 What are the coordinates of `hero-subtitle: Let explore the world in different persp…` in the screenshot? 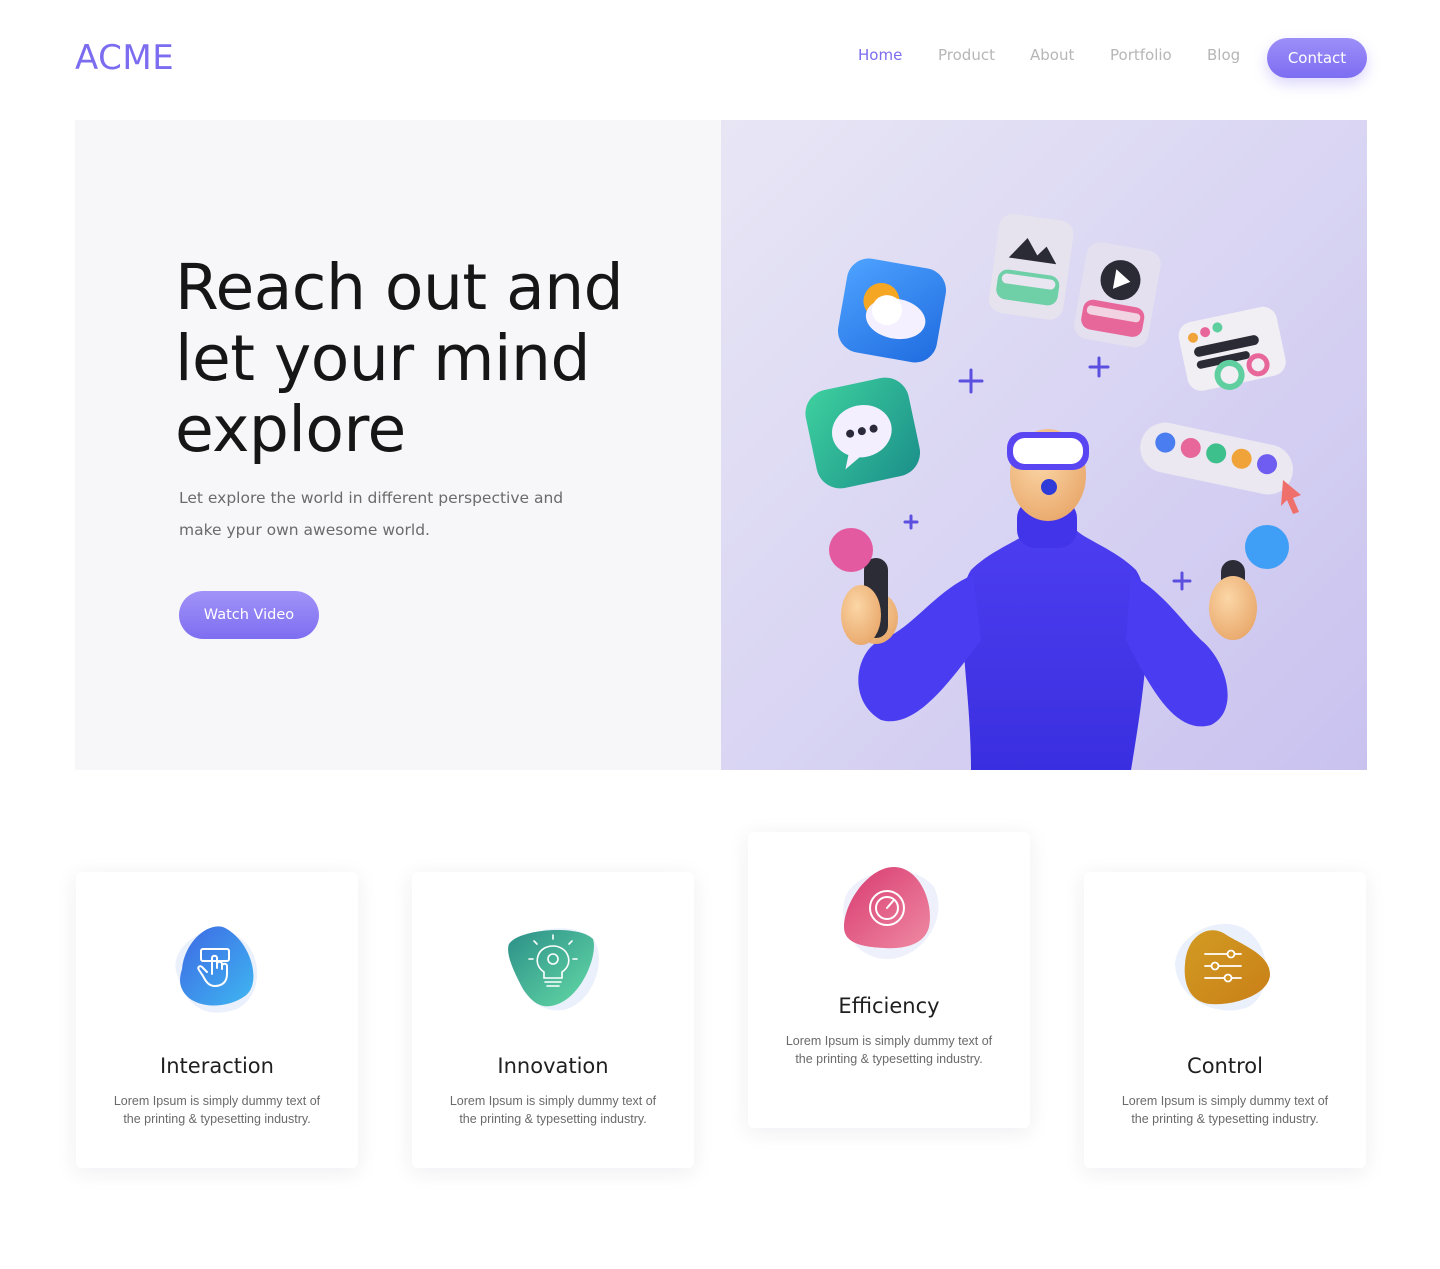 It's located at (371, 514).